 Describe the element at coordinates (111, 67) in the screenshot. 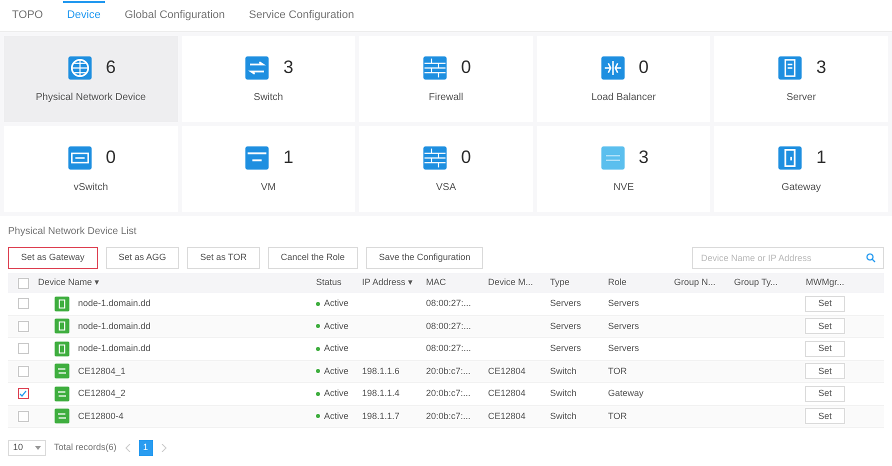

I see `device-count: 6` at that location.